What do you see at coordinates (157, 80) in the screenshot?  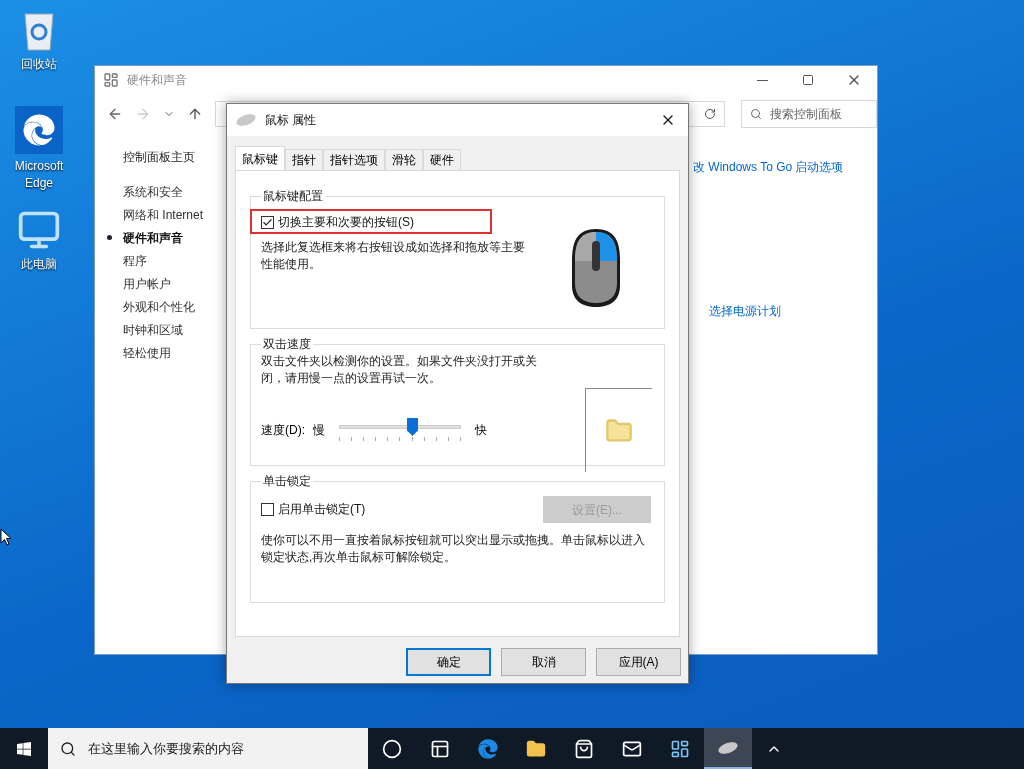 I see `window-title: 硬件和声音` at bounding box center [157, 80].